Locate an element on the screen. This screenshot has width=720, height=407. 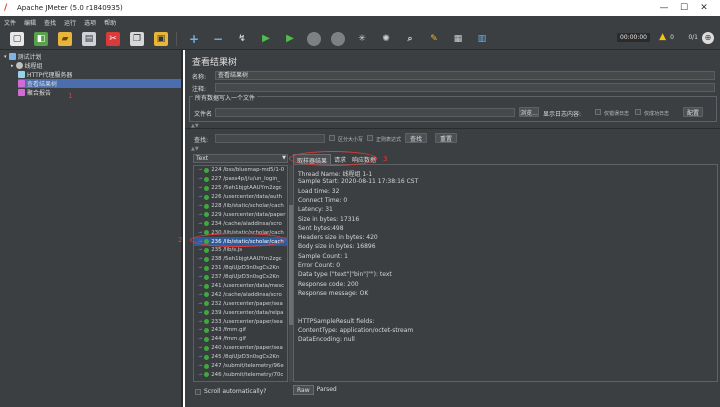
reset-button: 重置 is located at coordinates (446, 138).